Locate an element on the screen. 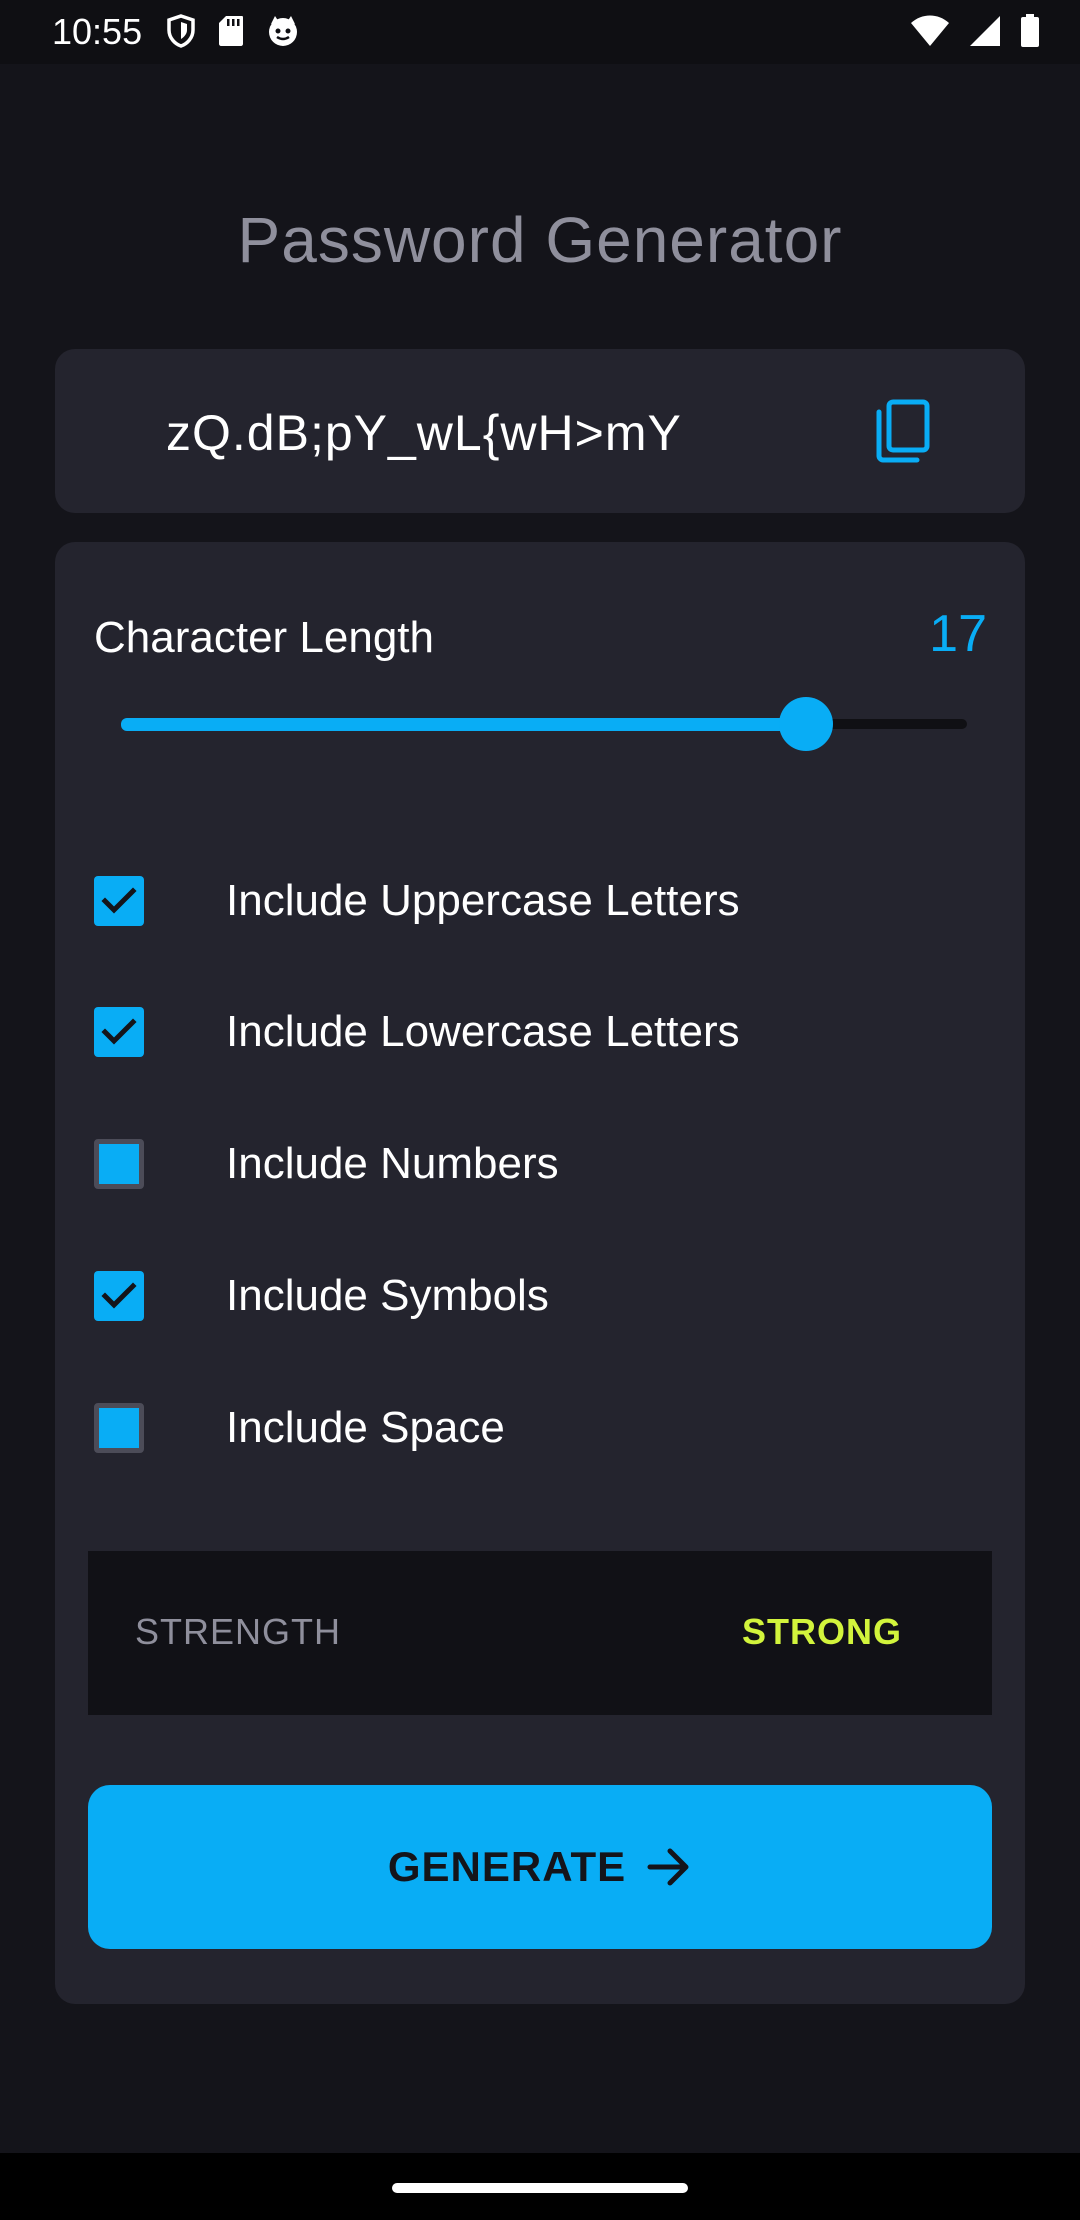 This screenshot has width=1080, height=2220. copy-button is located at coordinates (903, 433).